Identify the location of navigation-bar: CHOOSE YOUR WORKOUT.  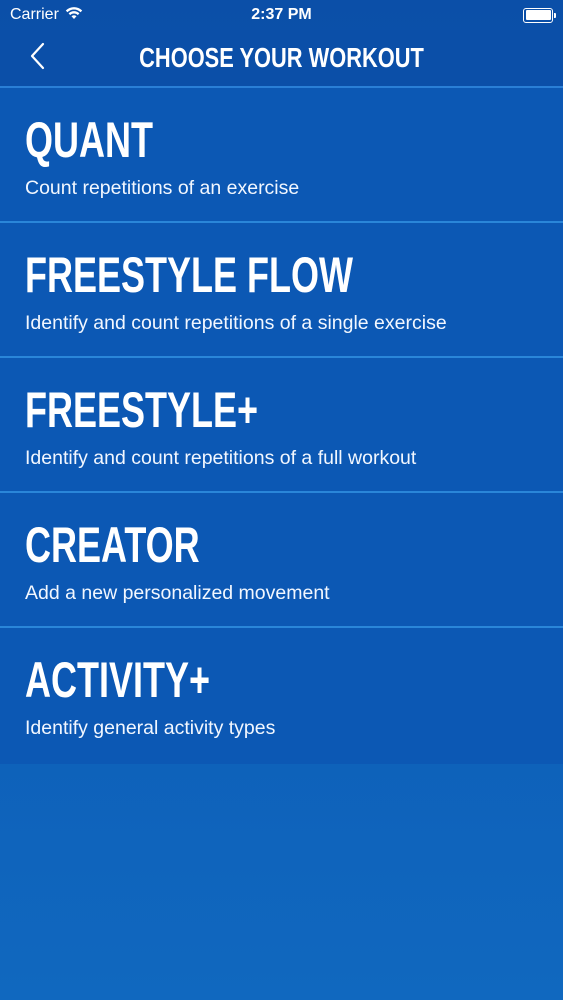
(281, 59).